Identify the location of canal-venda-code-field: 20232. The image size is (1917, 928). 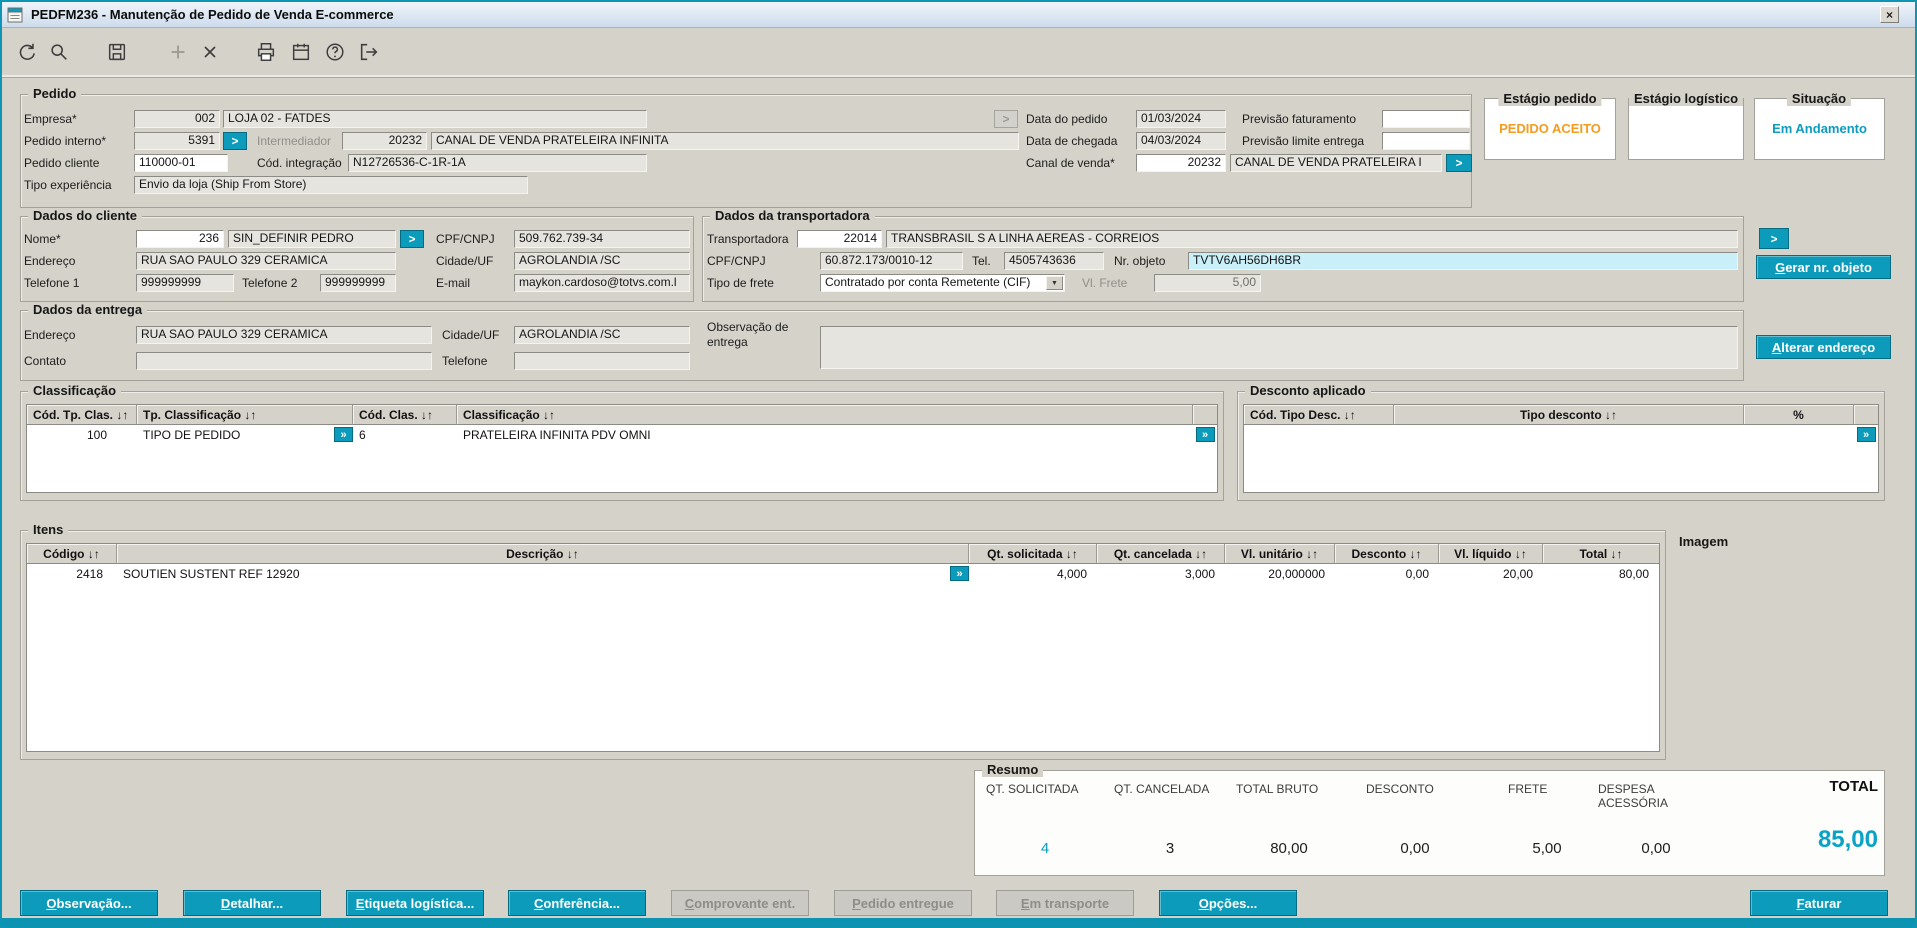
(1181, 163).